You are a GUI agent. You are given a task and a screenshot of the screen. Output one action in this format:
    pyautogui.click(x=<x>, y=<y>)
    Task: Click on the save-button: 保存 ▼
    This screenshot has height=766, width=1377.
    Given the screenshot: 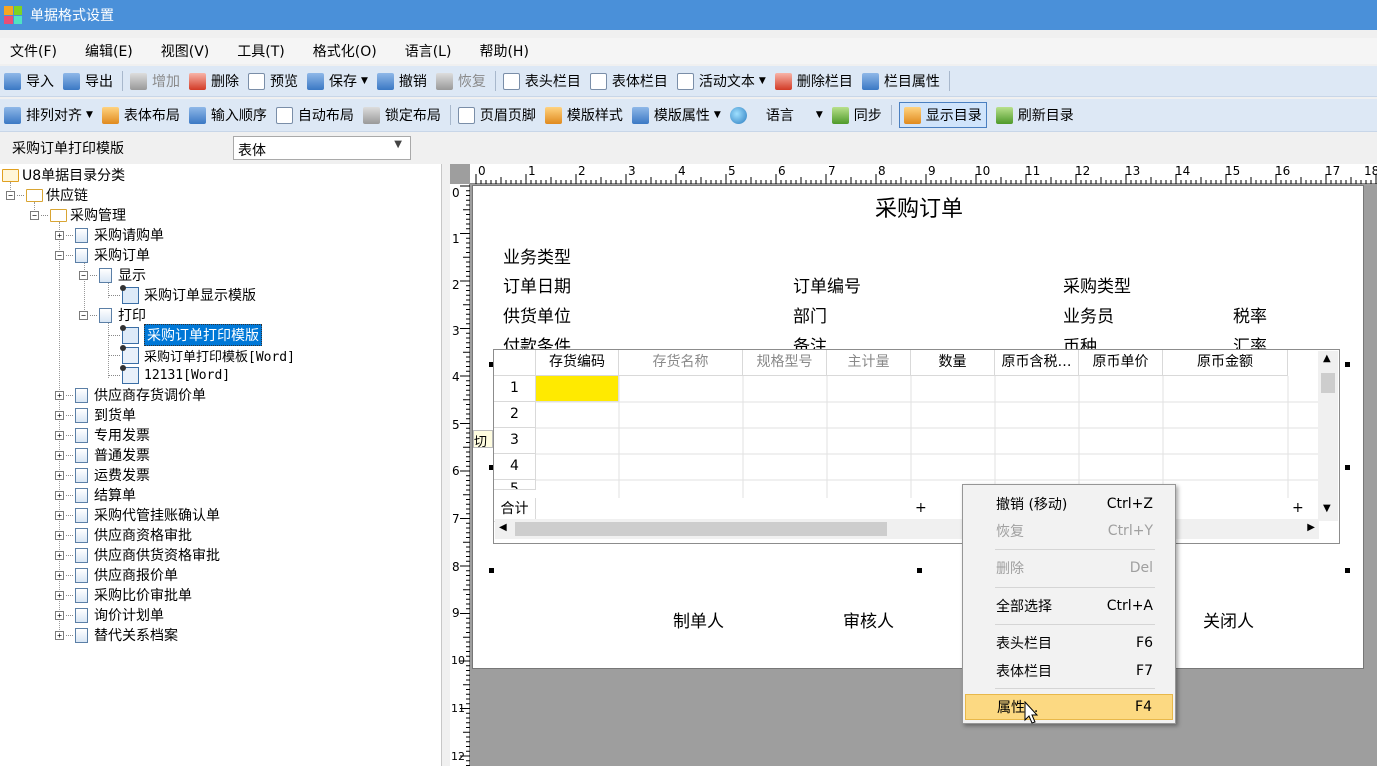 What is the action you would take?
    pyautogui.click(x=337, y=81)
    